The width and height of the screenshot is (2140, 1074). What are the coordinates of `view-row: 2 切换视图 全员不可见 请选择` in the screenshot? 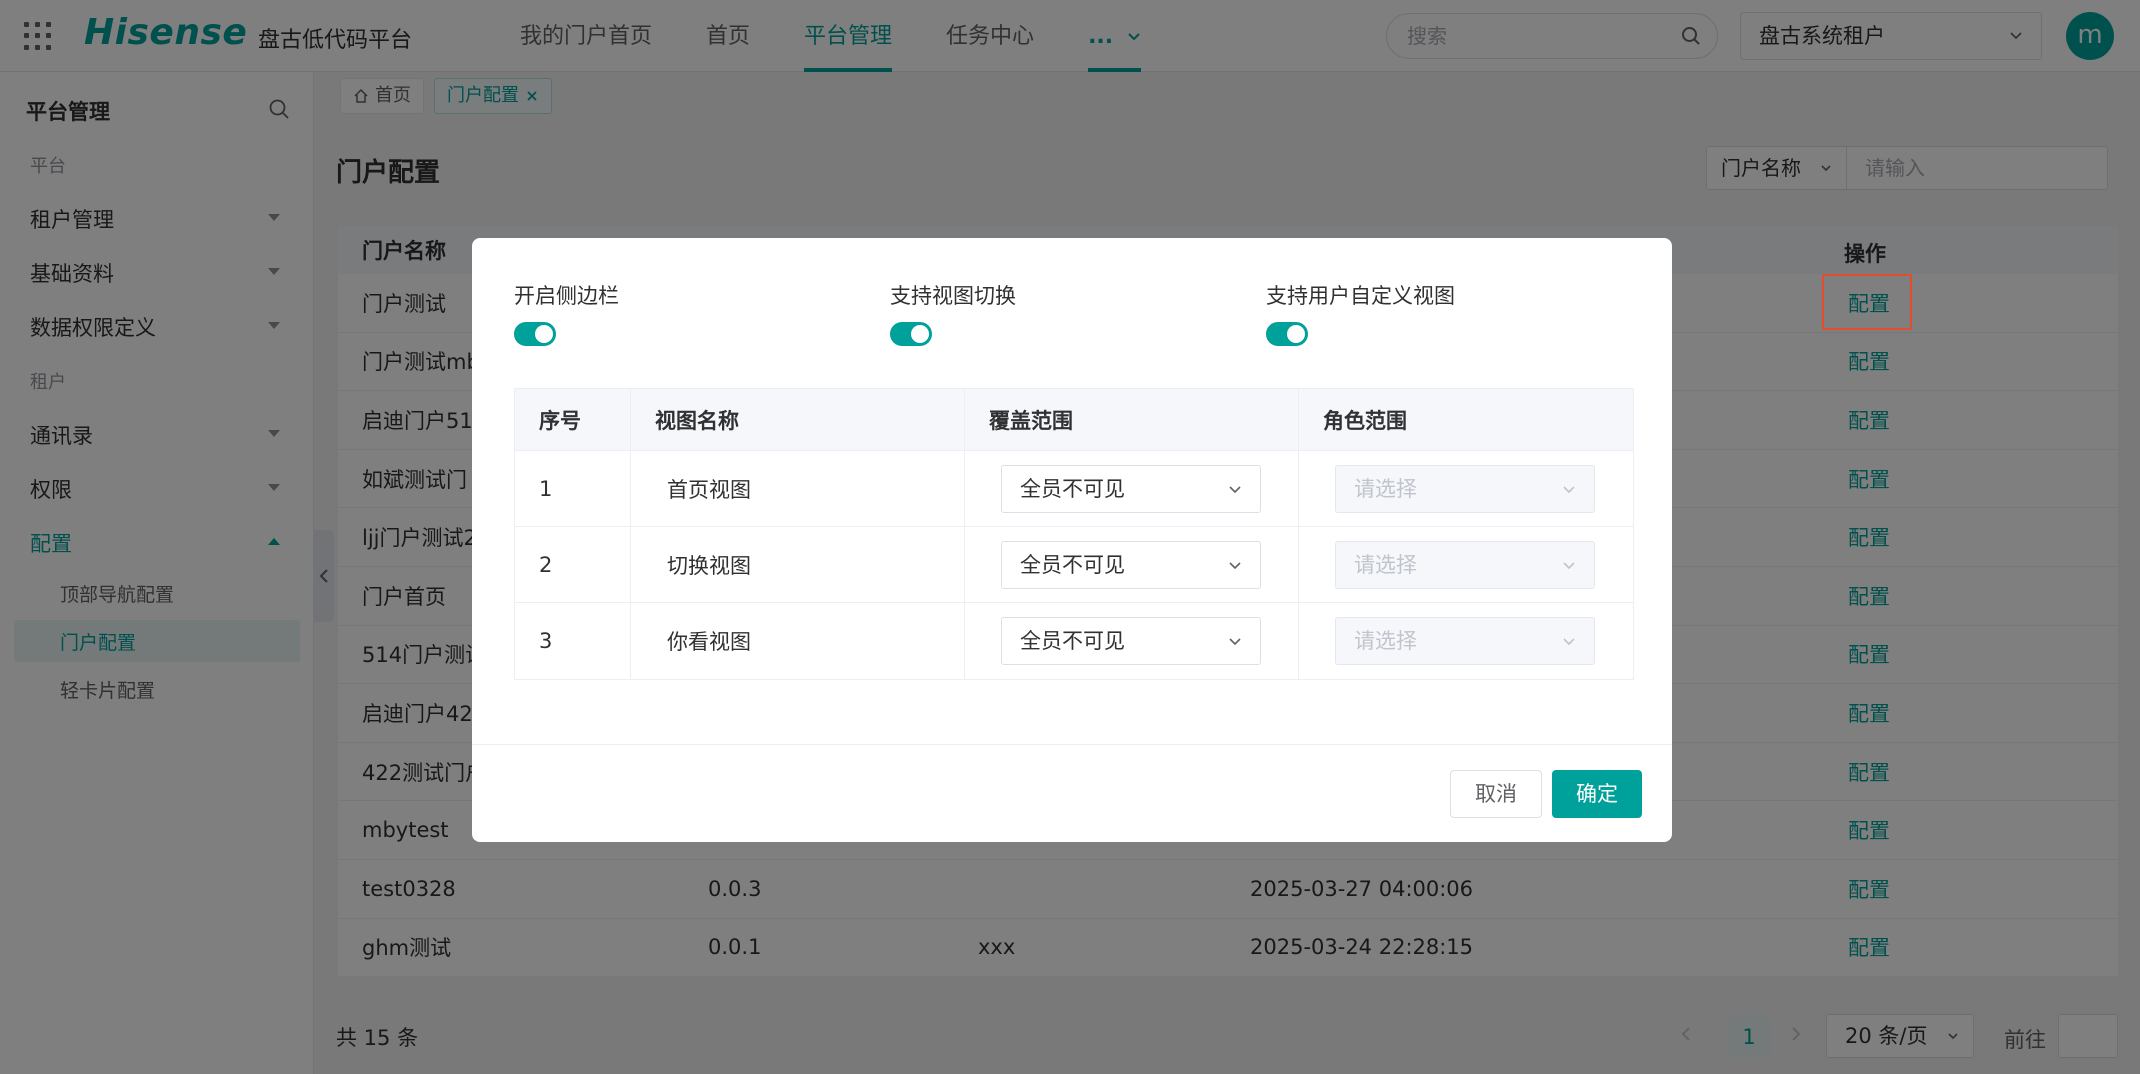 It's located at (1074, 565).